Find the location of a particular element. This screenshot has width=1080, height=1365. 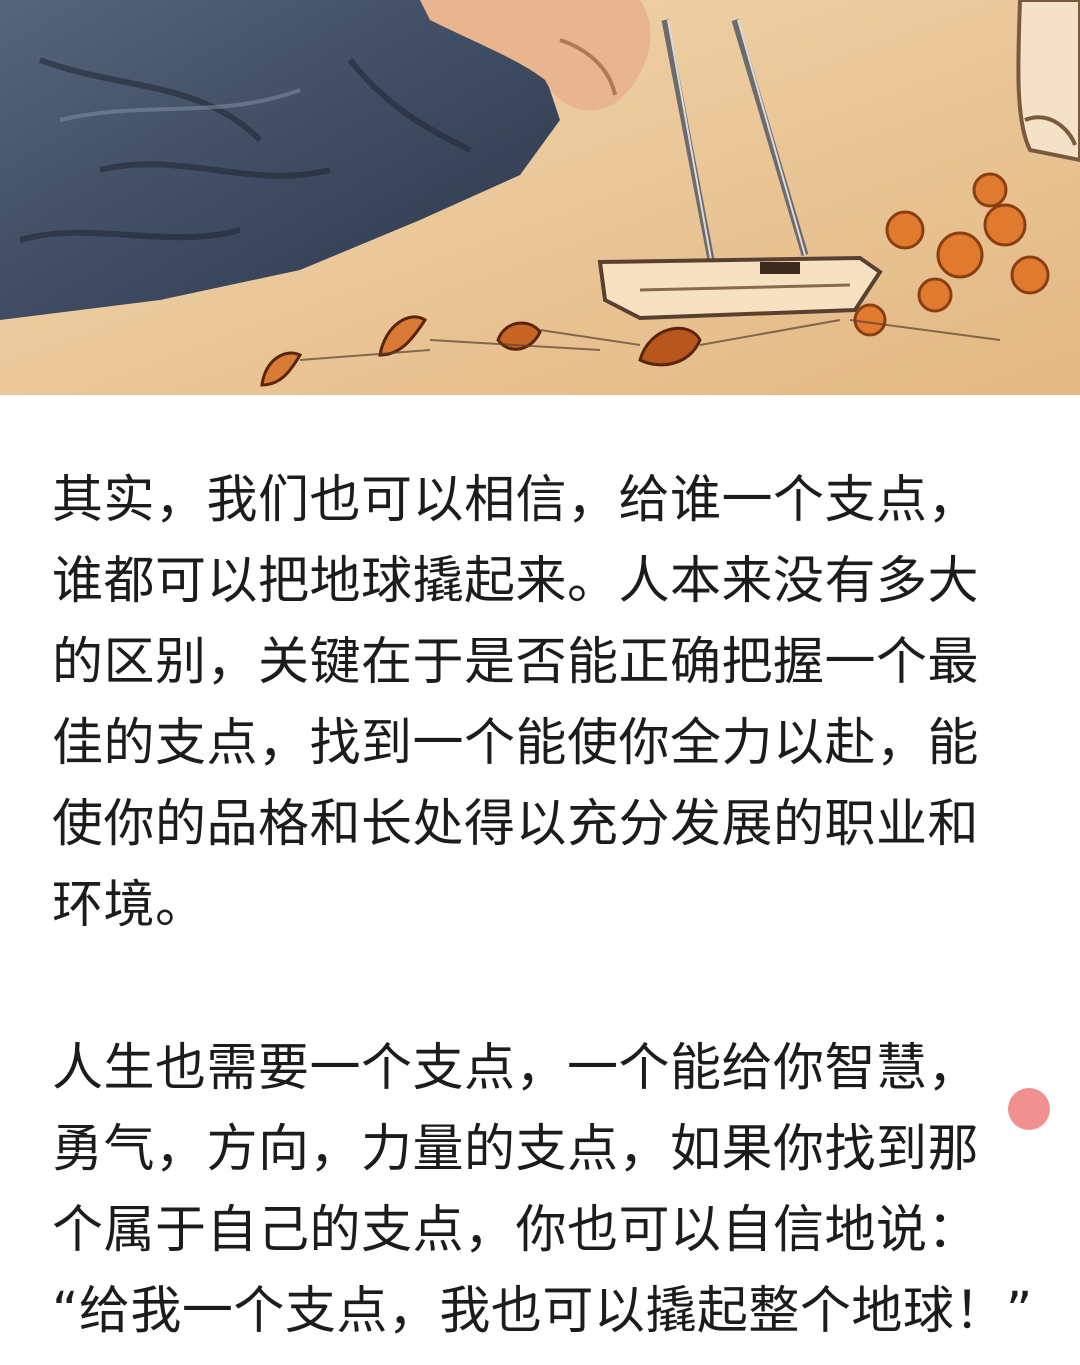

text-line: 佳的支点，找到一个能使你全力以赴，能 is located at coordinates (516, 743).